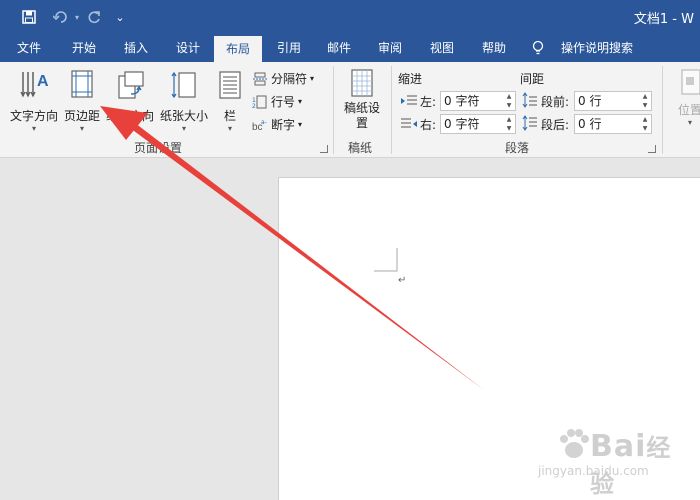 This screenshot has height=500, width=700. What do you see at coordinates (360, 148) in the screenshot?
I see `manuscript-group-label: 稿纸` at bounding box center [360, 148].